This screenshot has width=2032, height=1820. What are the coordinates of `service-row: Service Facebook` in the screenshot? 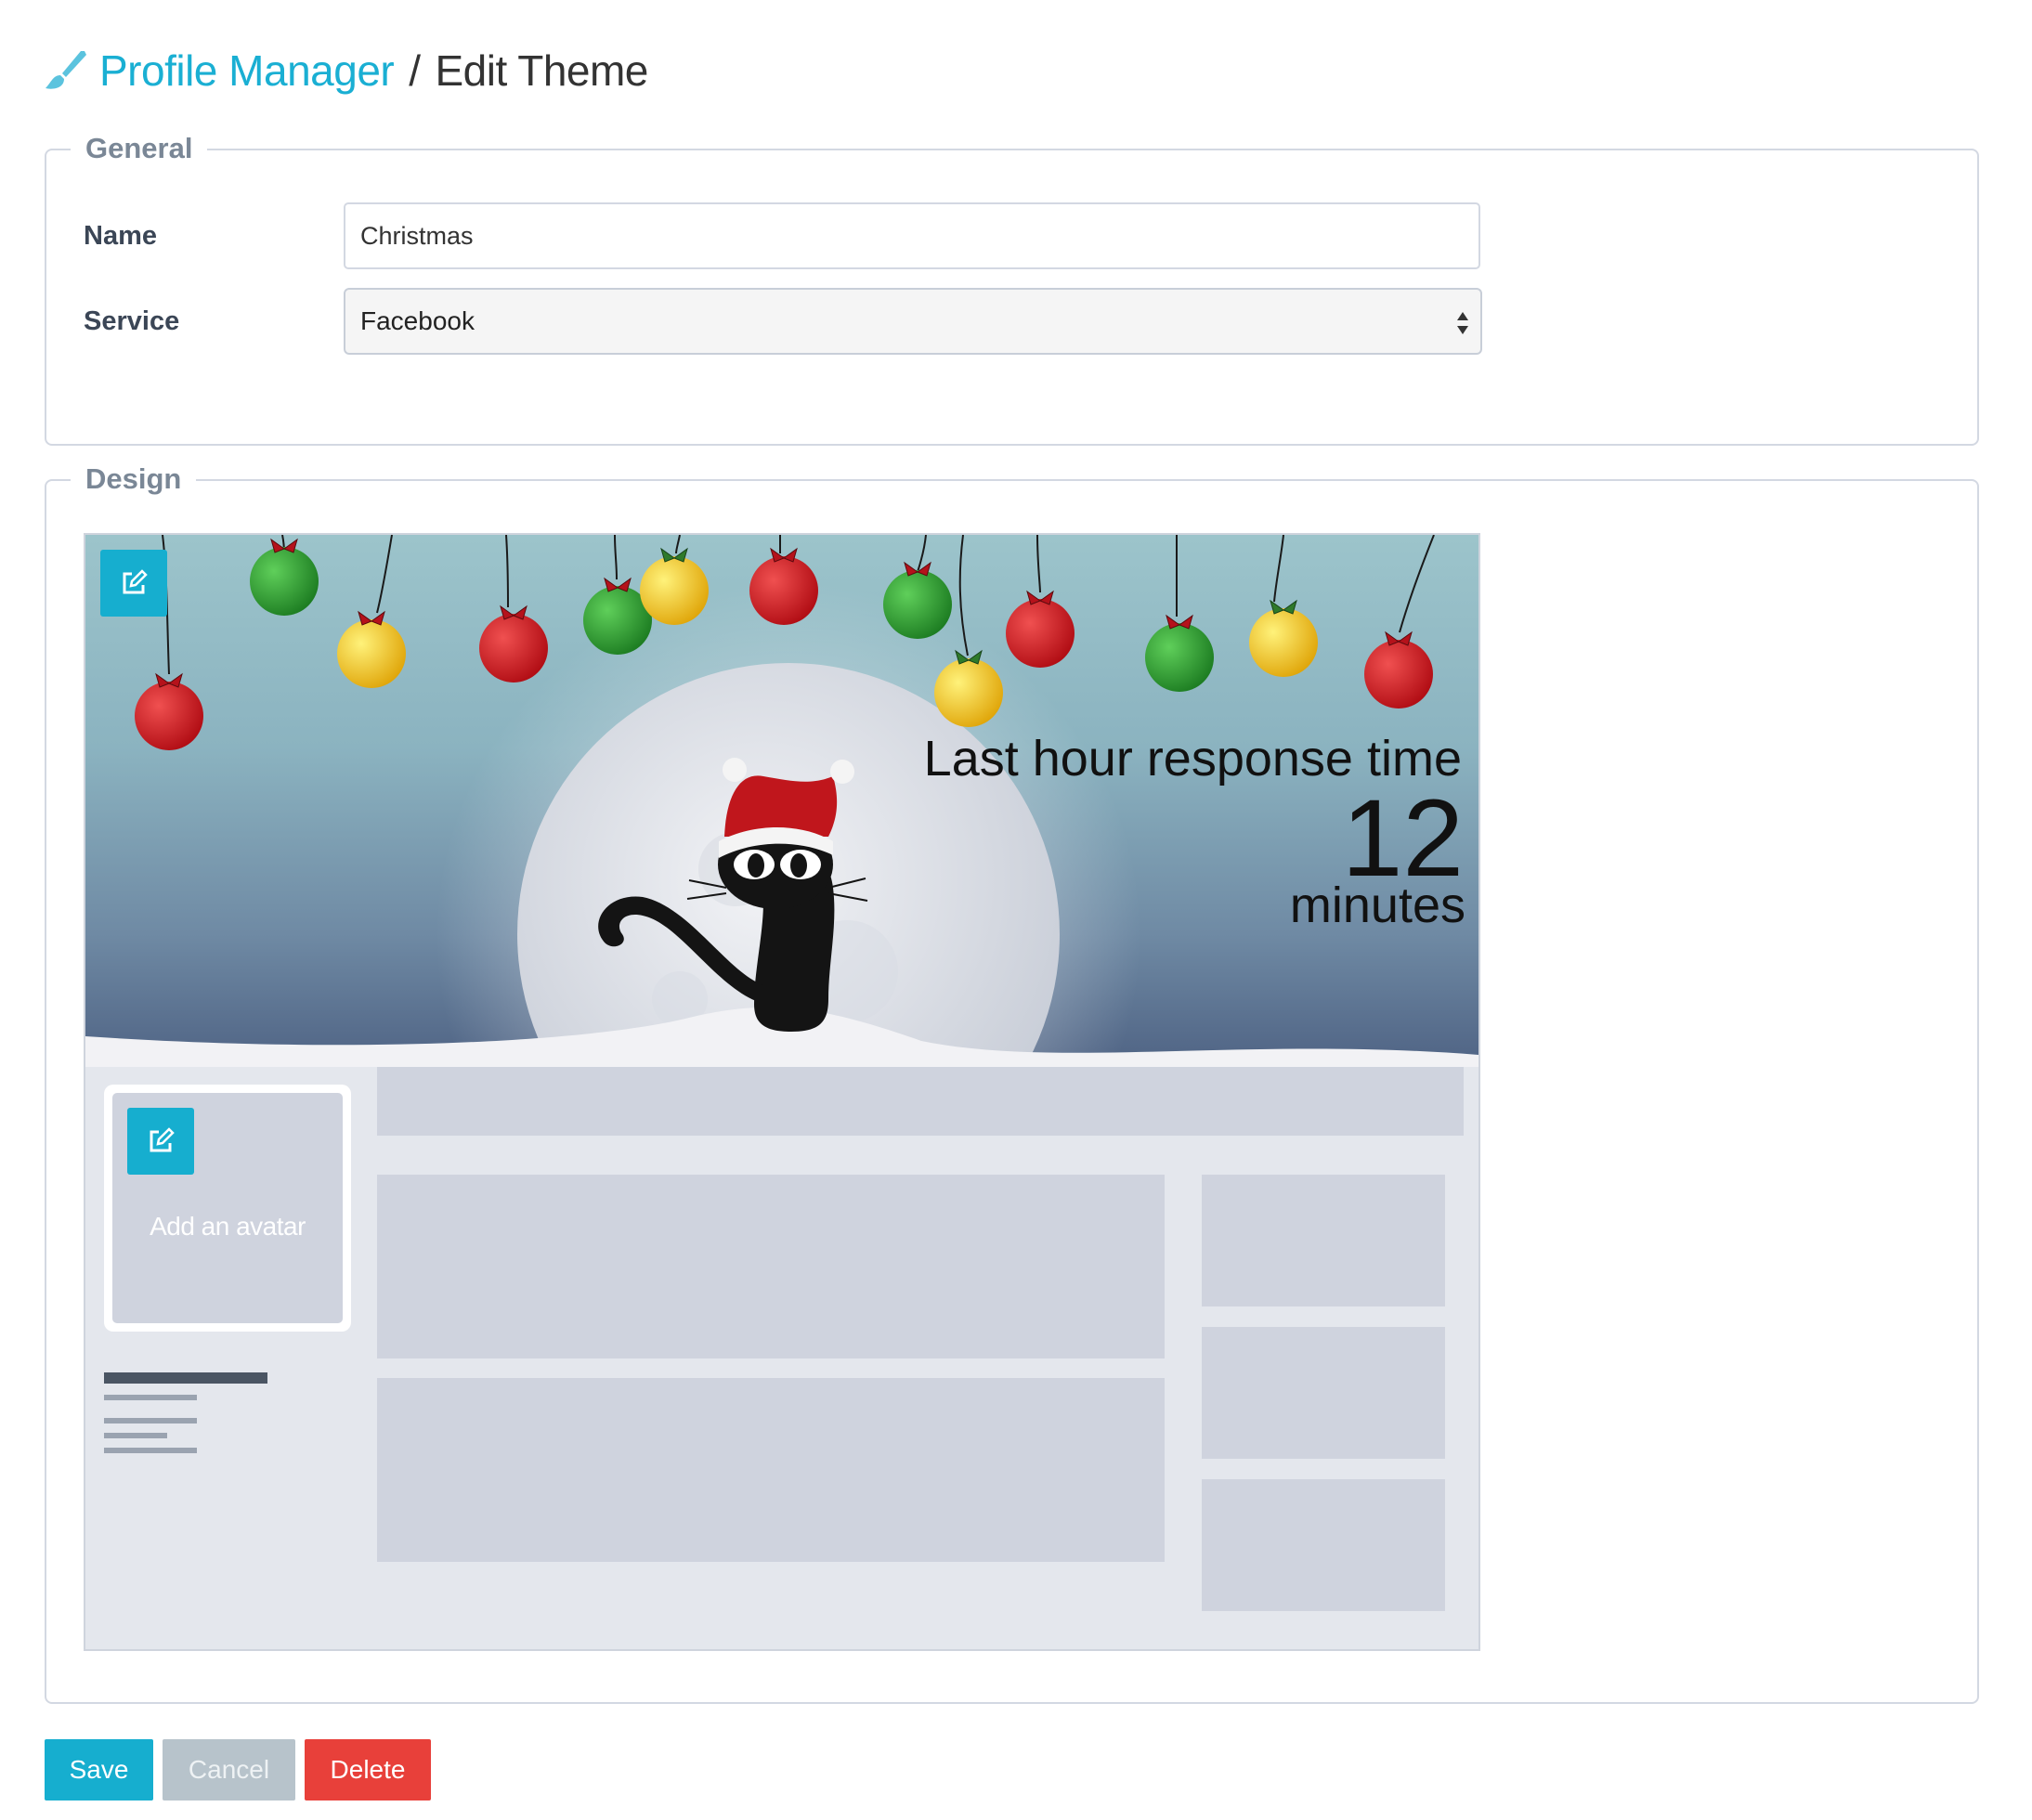 It's located at (783, 321).